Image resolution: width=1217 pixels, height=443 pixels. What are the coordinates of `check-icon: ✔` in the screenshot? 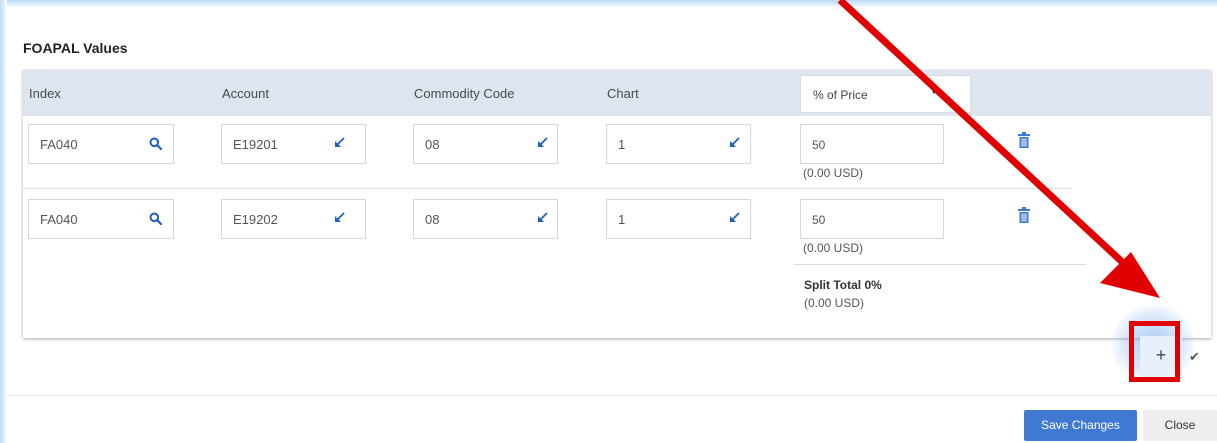 It's located at (1194, 357).